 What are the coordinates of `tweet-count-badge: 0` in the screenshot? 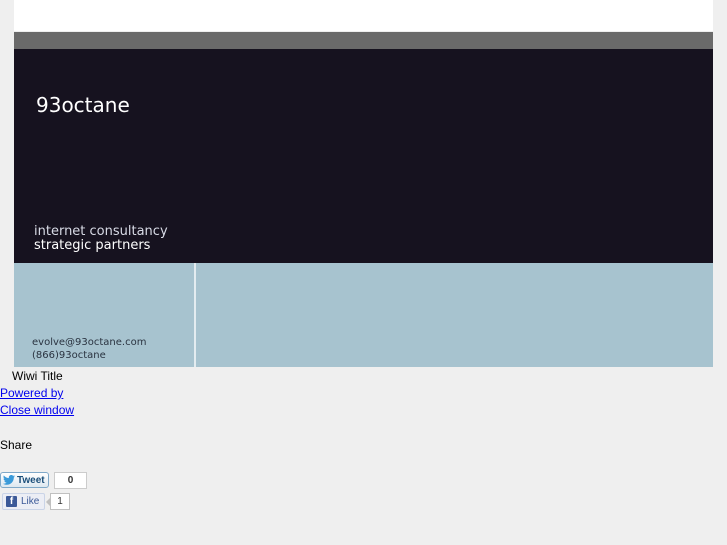 It's located at (70, 480).